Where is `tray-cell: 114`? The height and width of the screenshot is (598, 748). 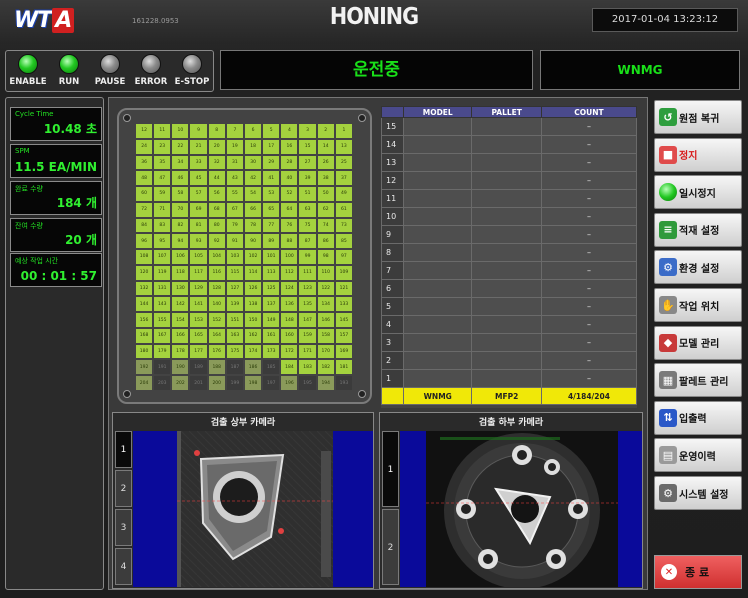
tray-cell: 114 is located at coordinates (253, 272).